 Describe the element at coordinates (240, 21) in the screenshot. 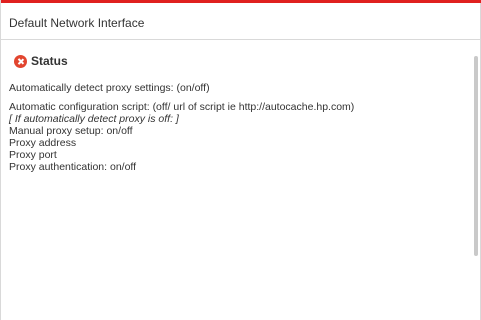

I see `panel-header: Default Network Interface` at that location.